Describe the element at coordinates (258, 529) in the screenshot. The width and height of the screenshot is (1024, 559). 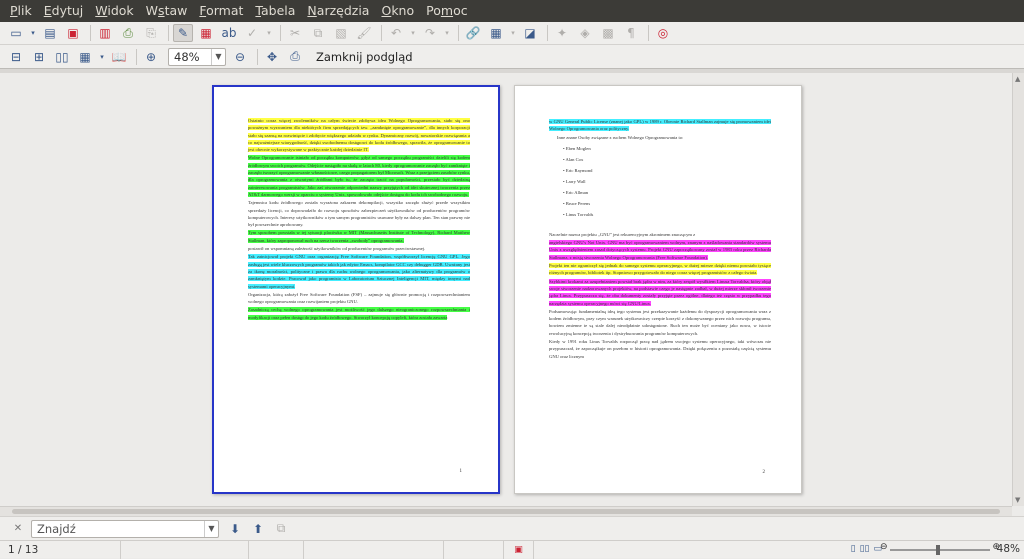
I see `find-previous-icon: ⬆` at that location.